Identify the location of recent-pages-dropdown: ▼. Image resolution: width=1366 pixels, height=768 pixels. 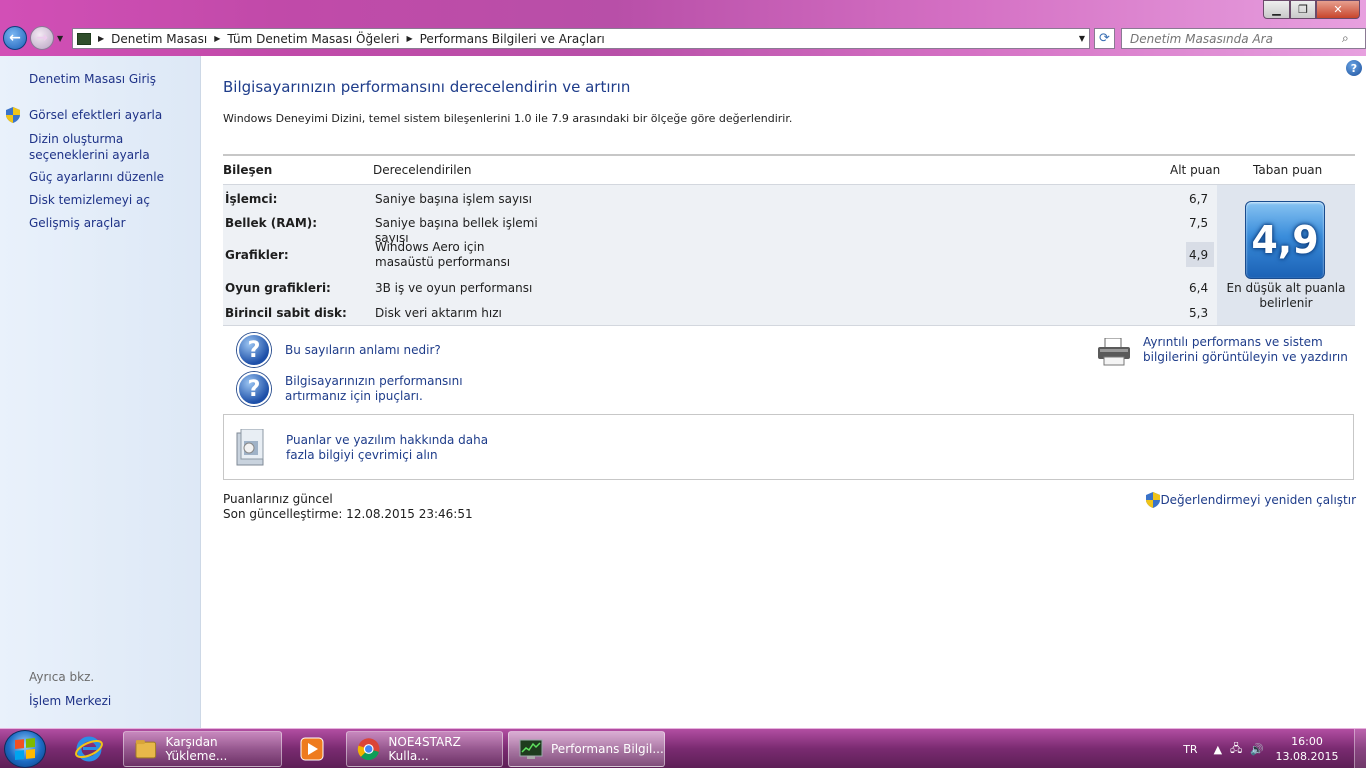
(60, 38).